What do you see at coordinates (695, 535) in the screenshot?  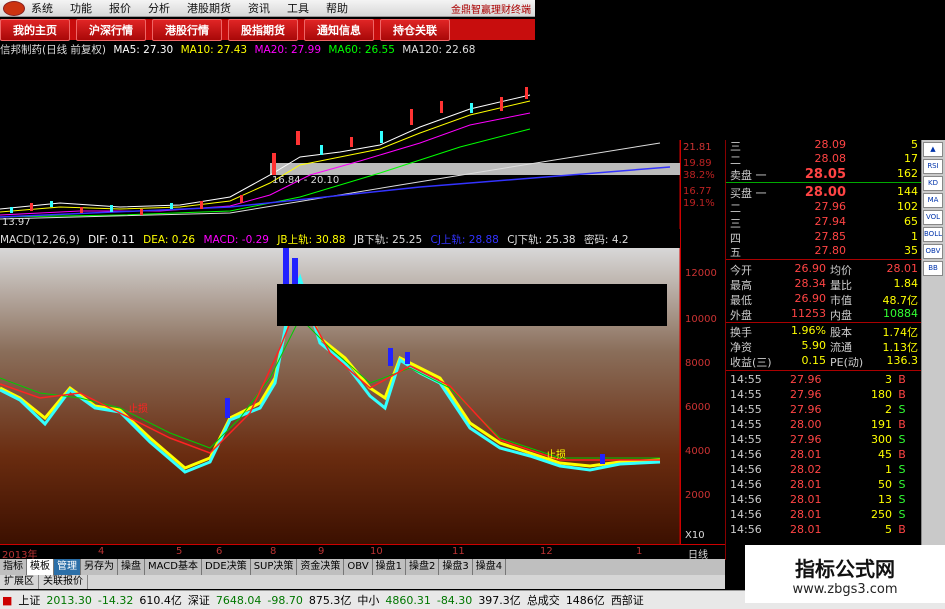 I see `ind-multiplier: X10` at bounding box center [695, 535].